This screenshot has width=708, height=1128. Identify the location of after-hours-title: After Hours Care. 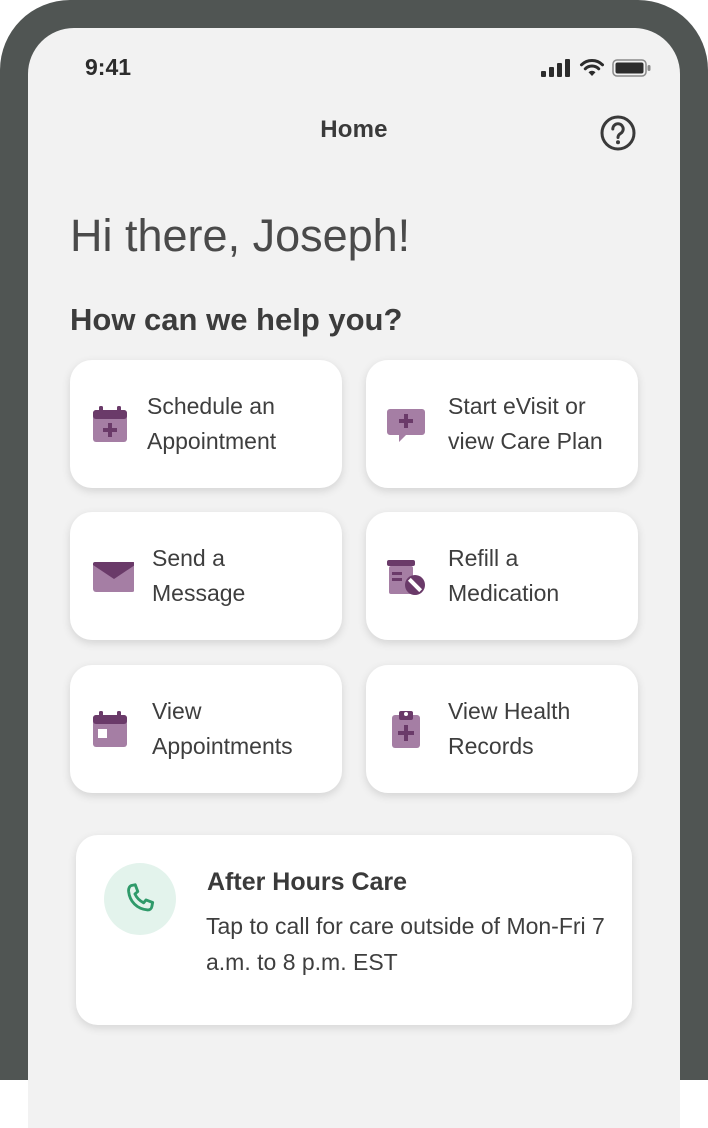
(307, 882).